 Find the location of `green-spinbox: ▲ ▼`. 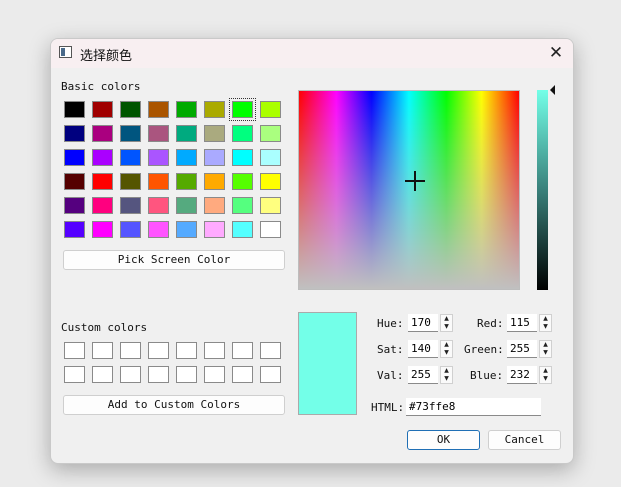

green-spinbox: ▲ ▼ is located at coordinates (545, 349).